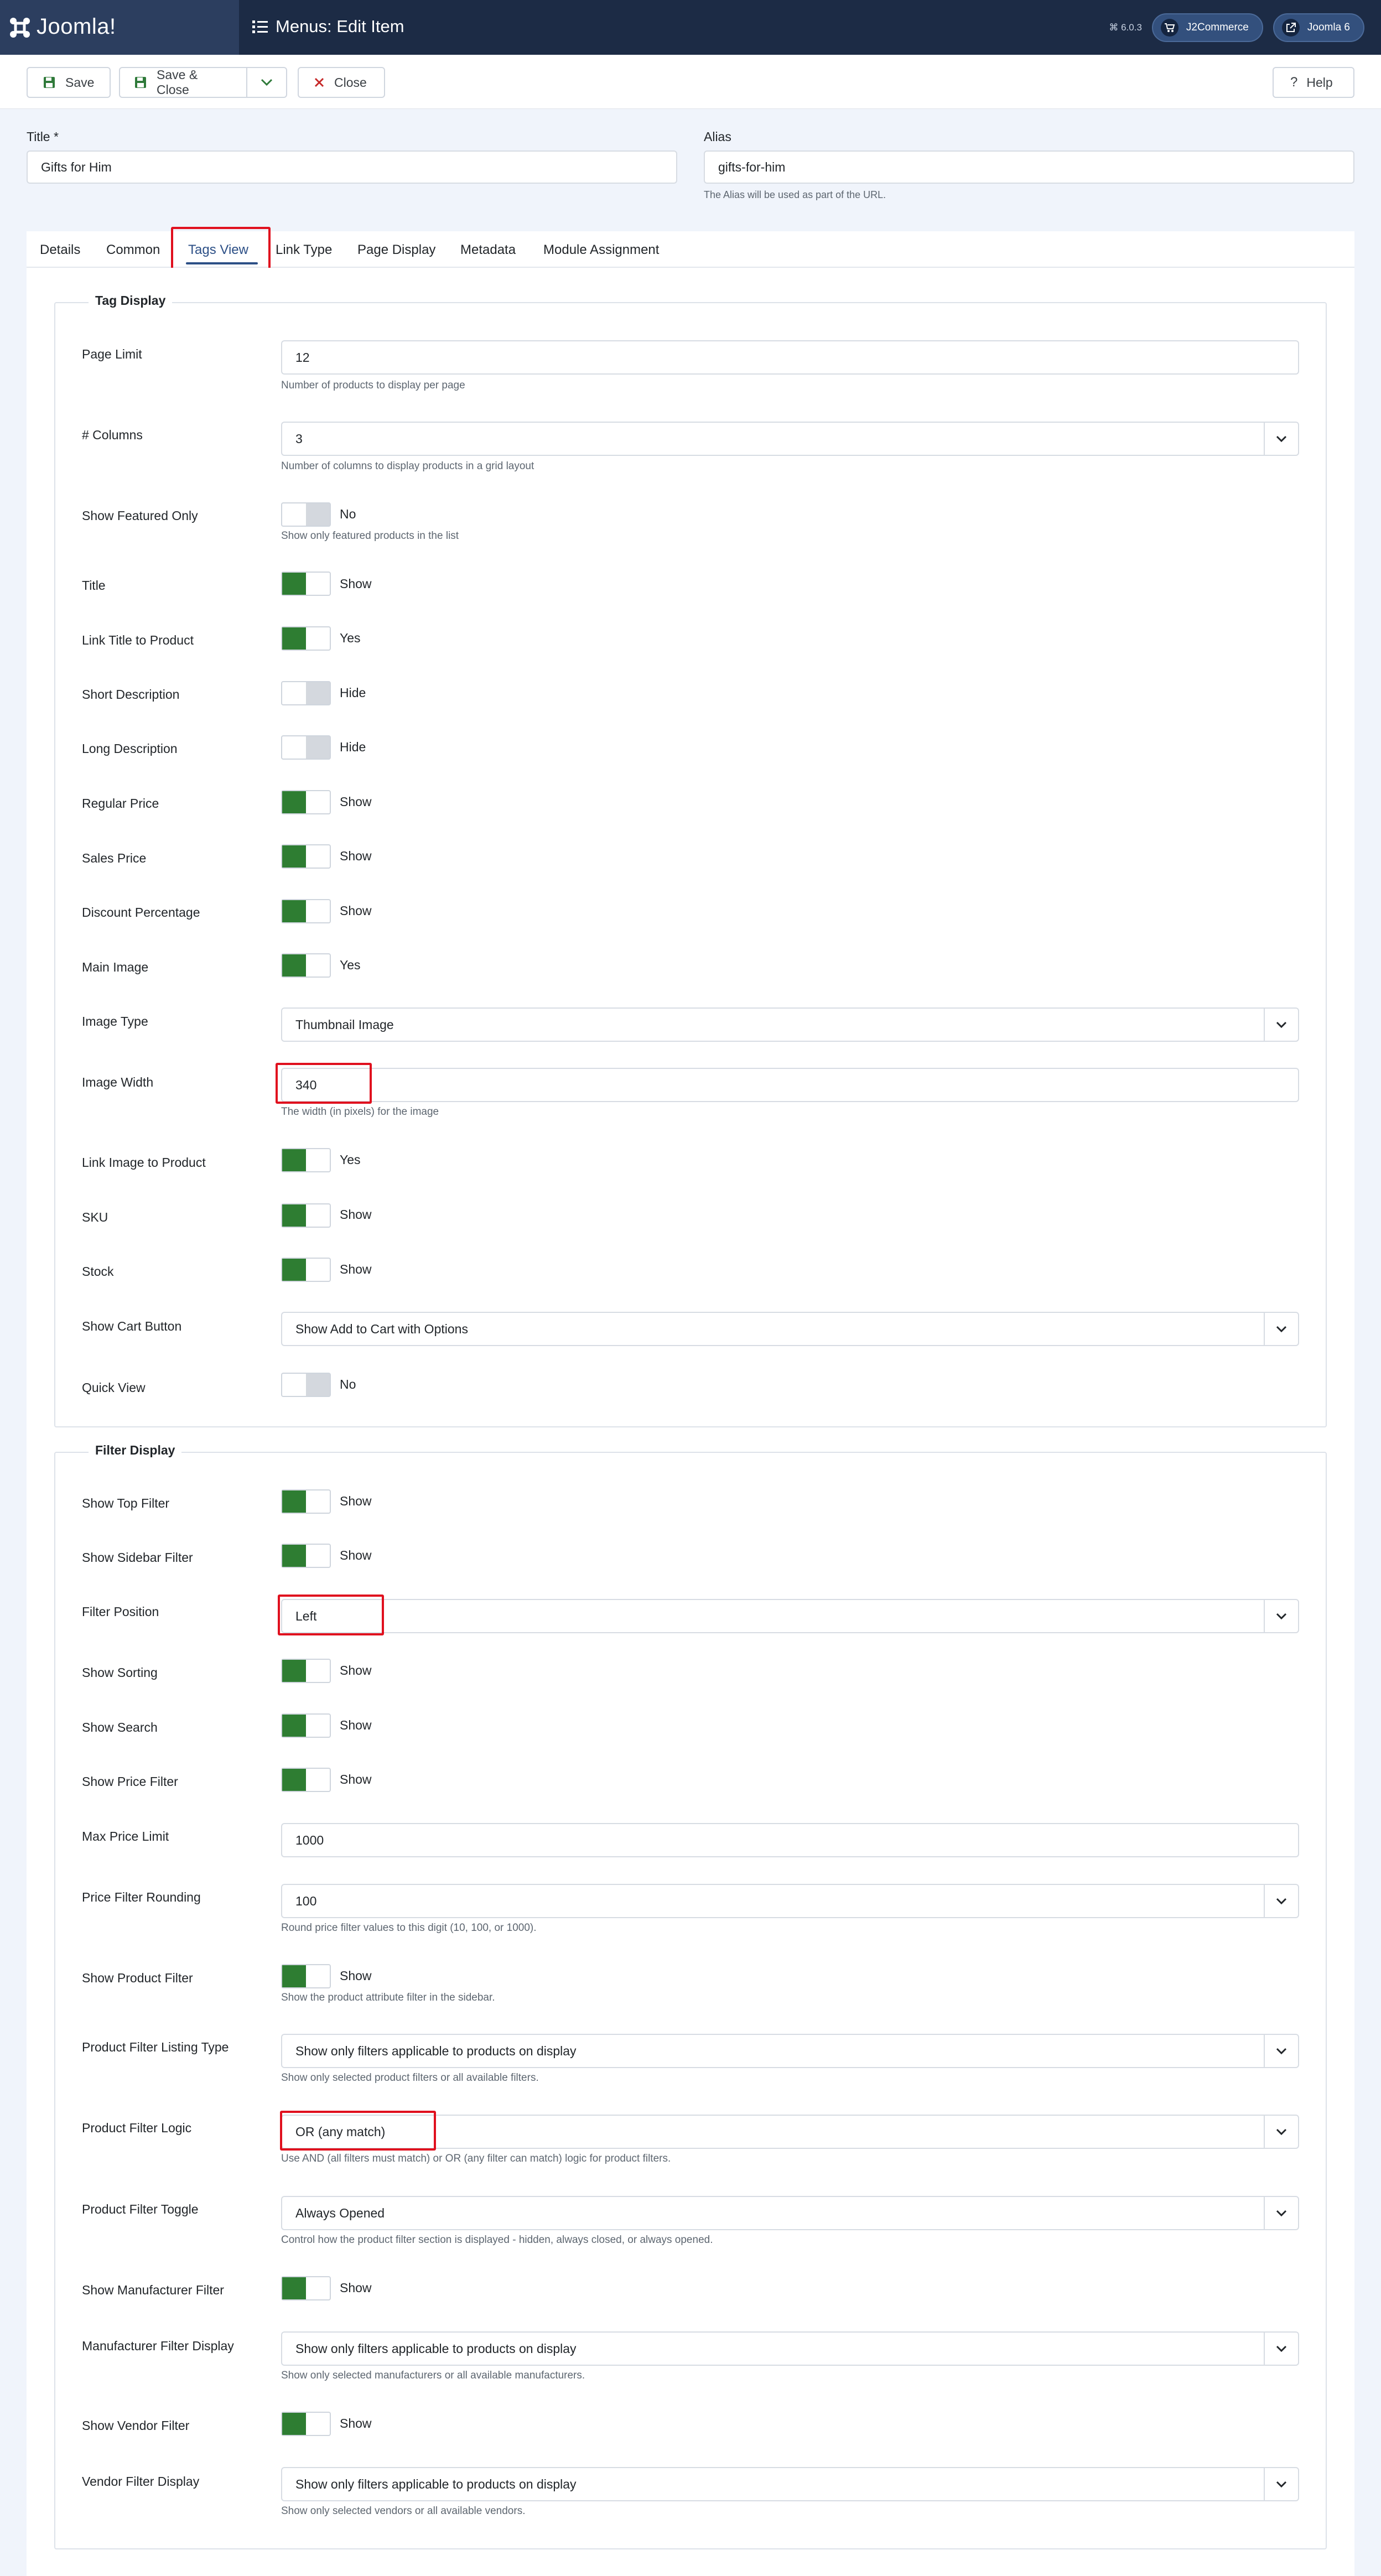 The width and height of the screenshot is (1381, 2576). I want to click on price-filter-label: Show Price Filter, so click(130, 1781).